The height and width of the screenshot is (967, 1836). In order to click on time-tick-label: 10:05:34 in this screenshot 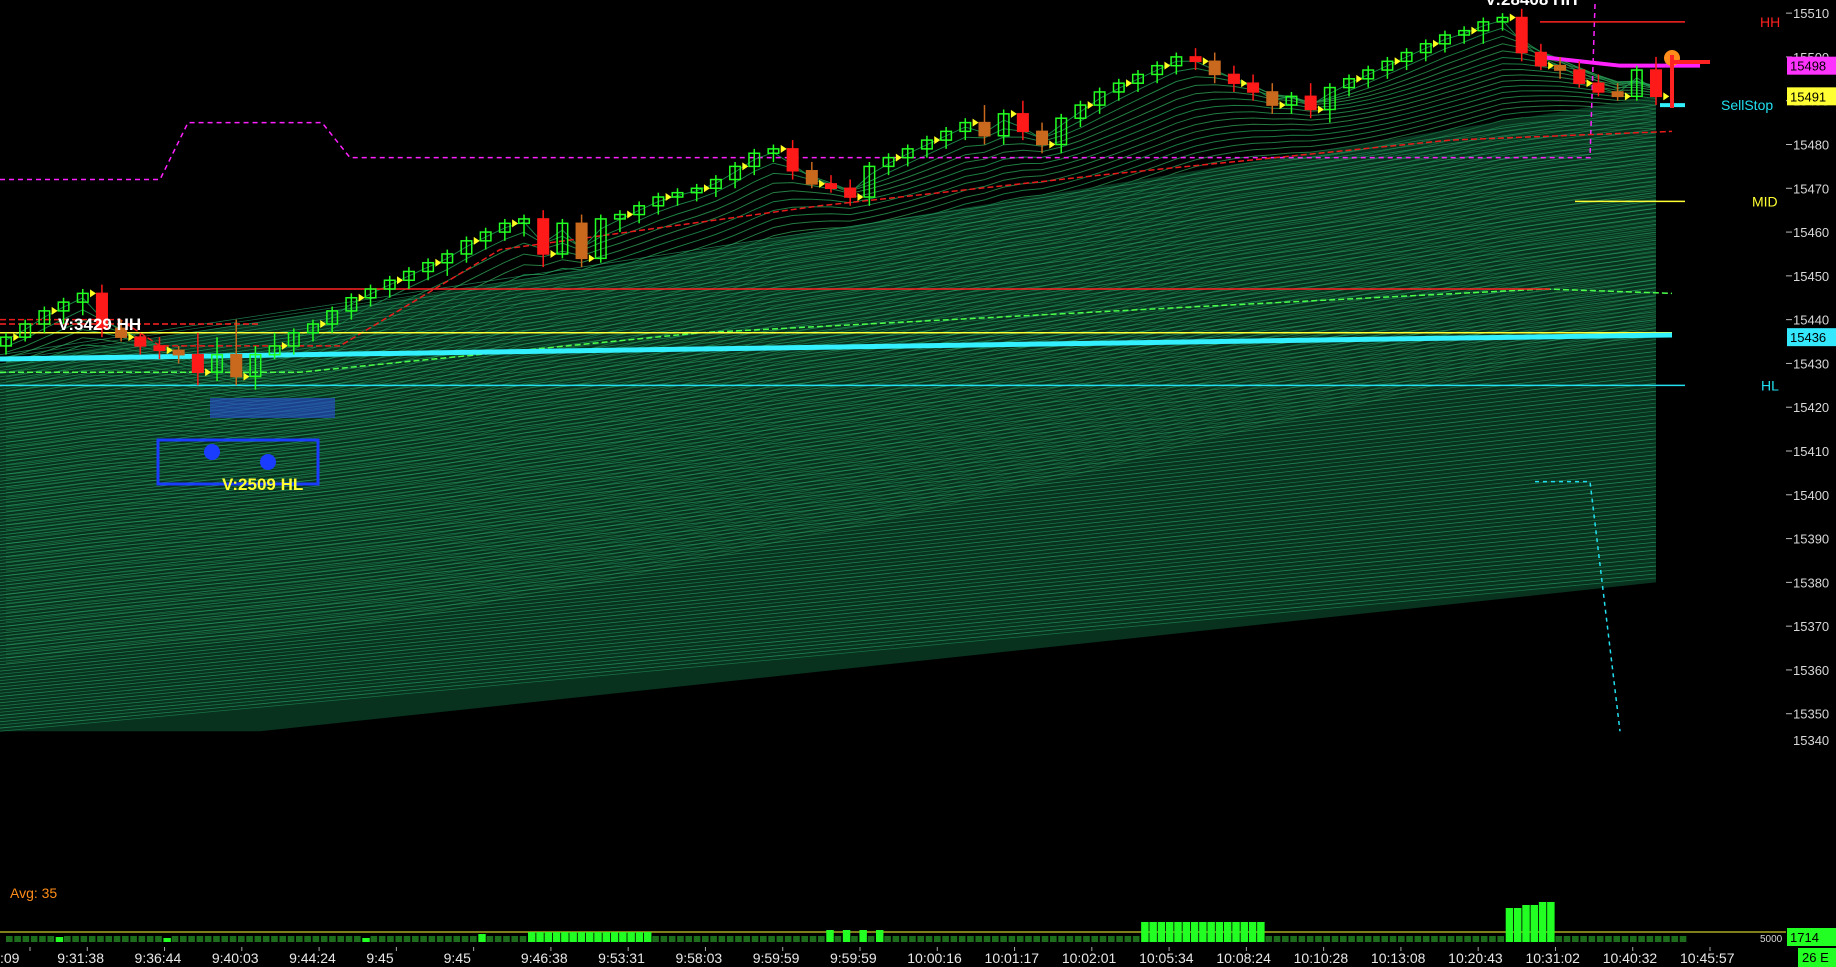, I will do `click(1166, 958)`.